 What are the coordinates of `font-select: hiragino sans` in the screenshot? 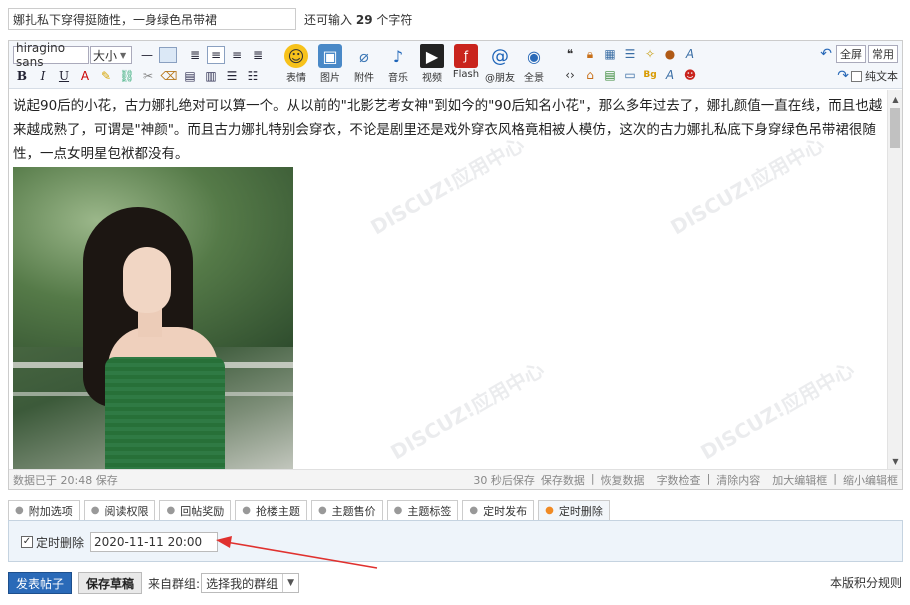 It's located at (51, 55).